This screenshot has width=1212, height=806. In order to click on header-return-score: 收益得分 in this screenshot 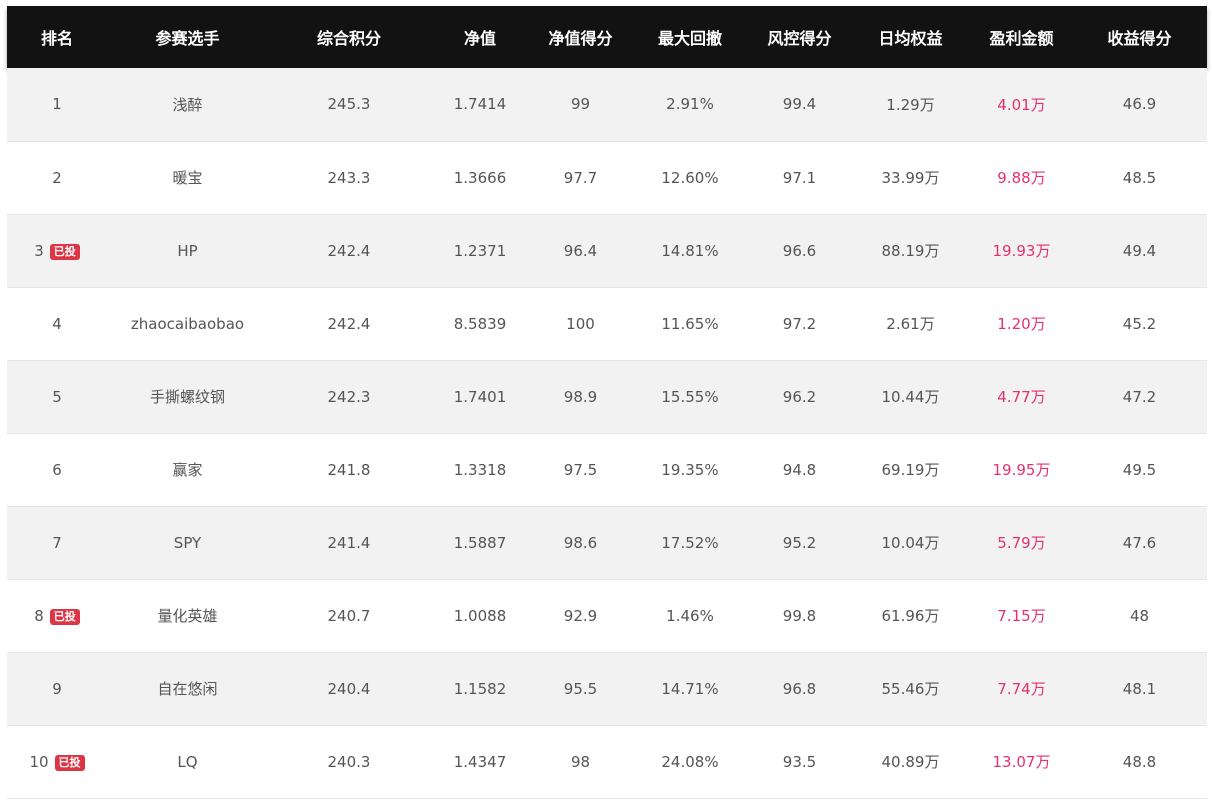, I will do `click(1139, 37)`.